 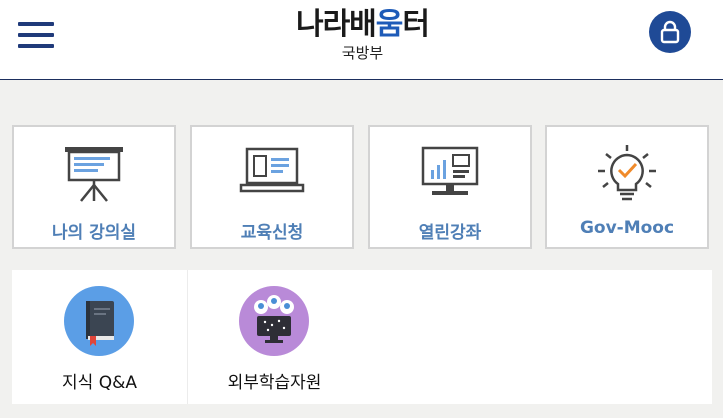 I want to click on tile-my-classroom: 나의 강의실, so click(x=94, y=187).